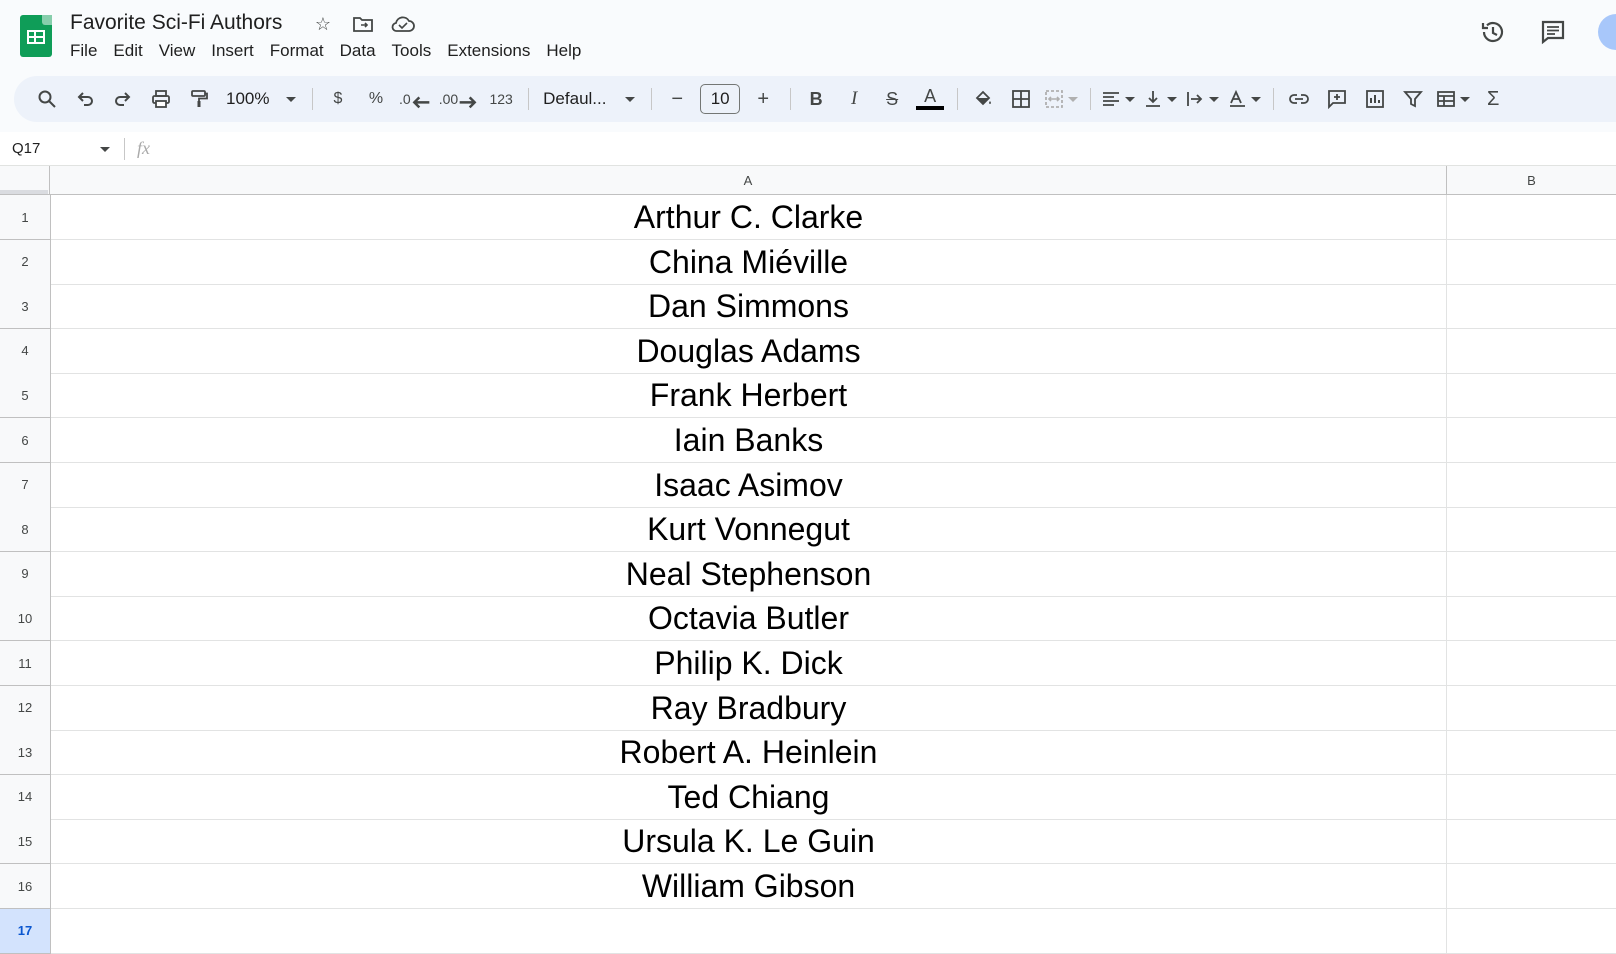  I want to click on row-header: 2, so click(25, 262).